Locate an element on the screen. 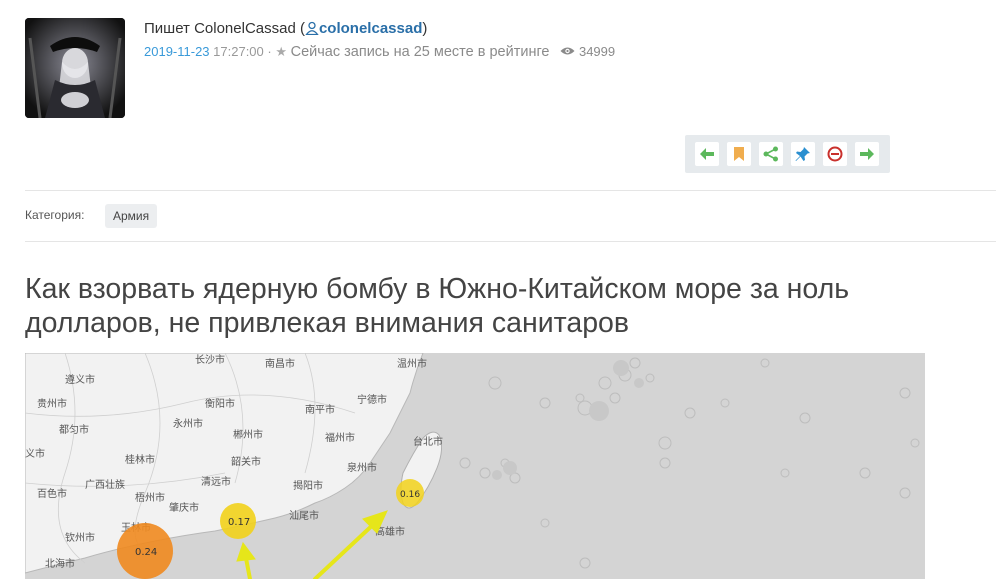 Image resolution: width=996 pixels, height=579 pixels. svg-text: 遵义市 is located at coordinates (80, 379).